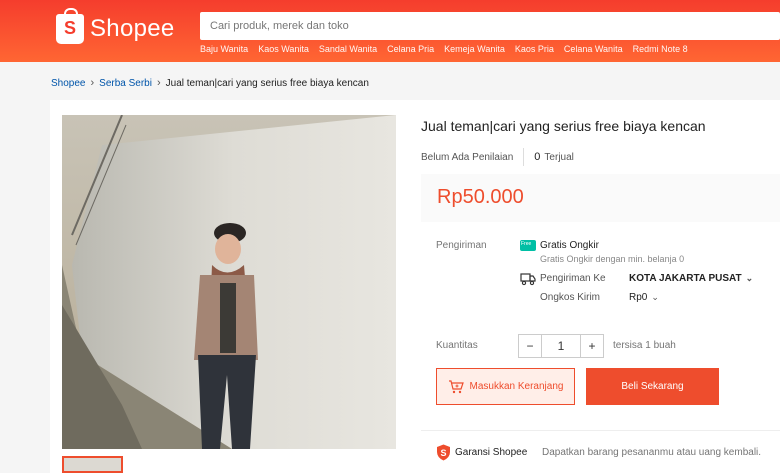  Describe the element at coordinates (70, 26) in the screenshot. I see `shopee-bag-icon: S` at that location.